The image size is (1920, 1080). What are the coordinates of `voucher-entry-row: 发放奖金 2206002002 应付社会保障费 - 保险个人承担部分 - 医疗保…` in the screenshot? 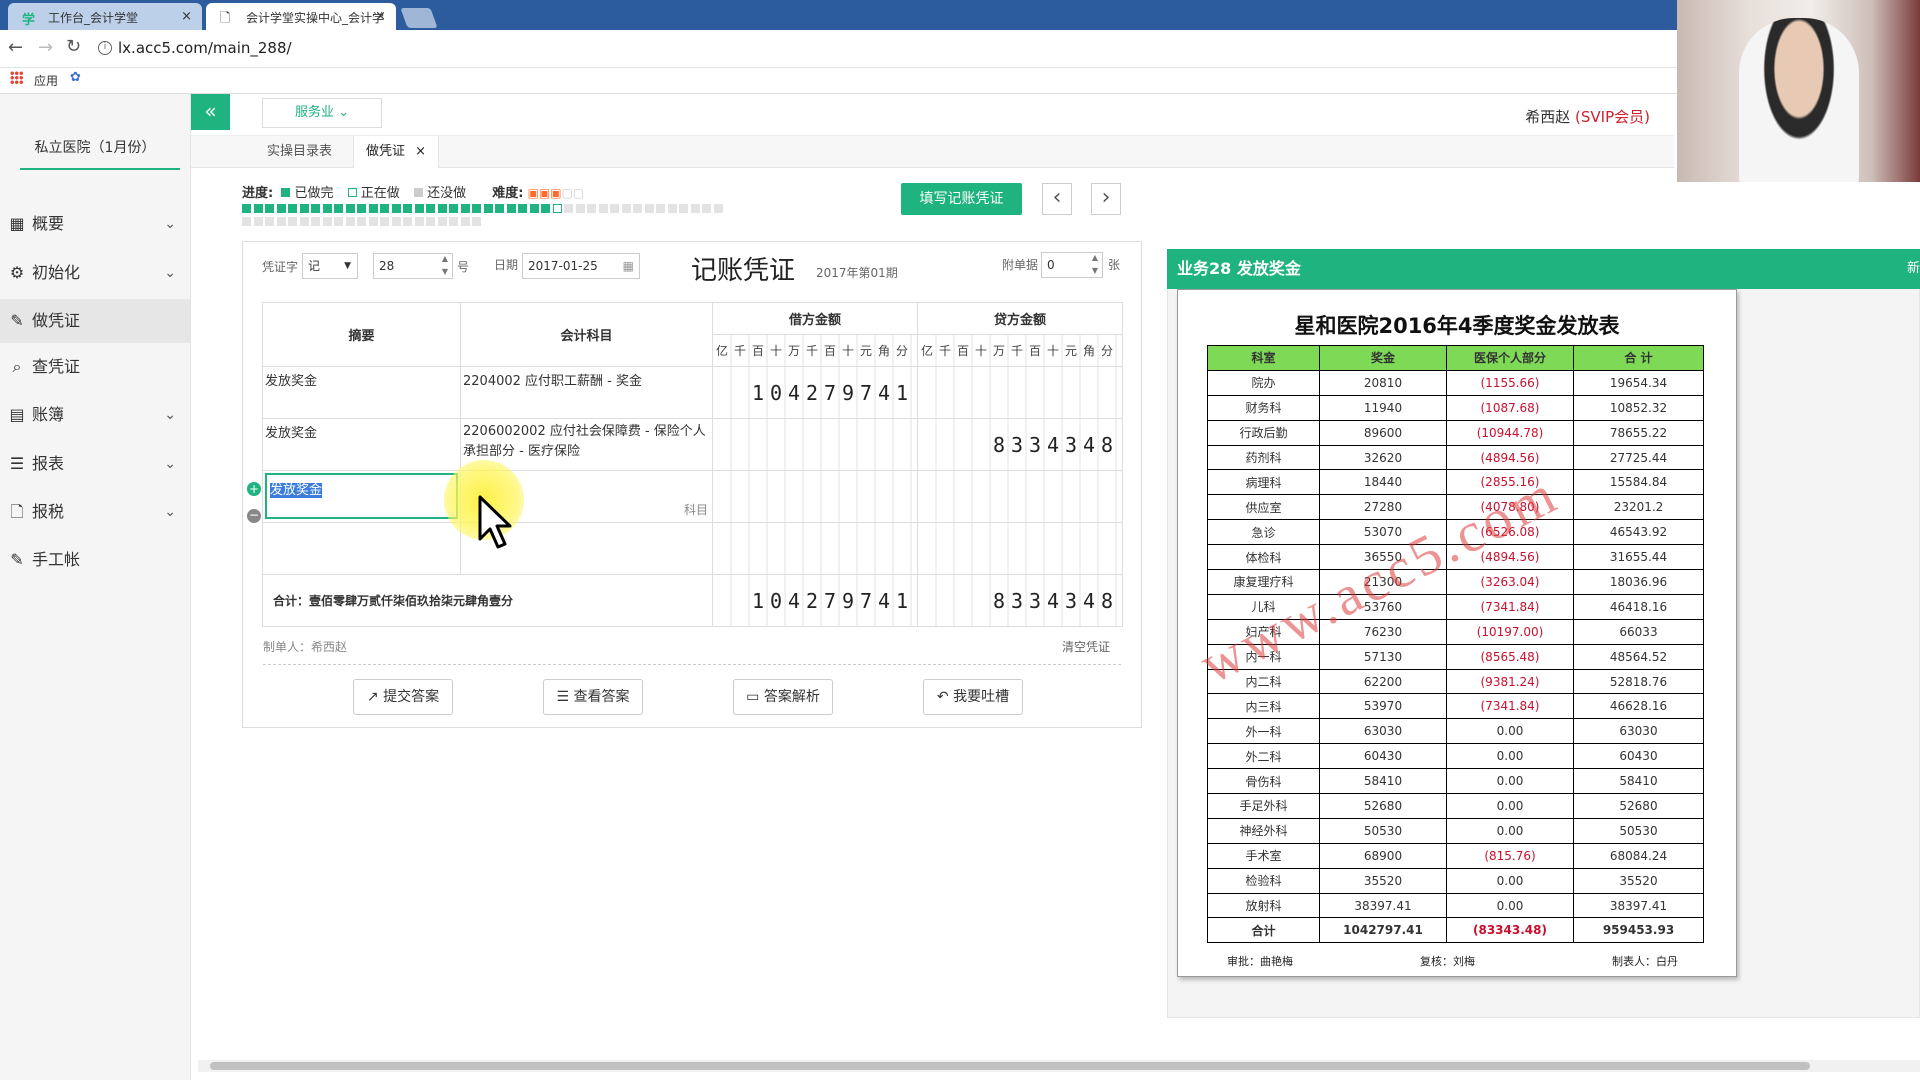 It's located at (692, 444).